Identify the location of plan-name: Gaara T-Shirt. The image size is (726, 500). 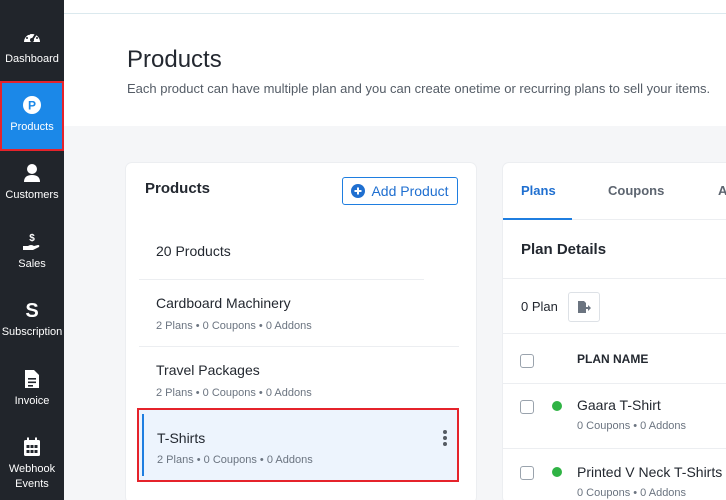
(619, 405).